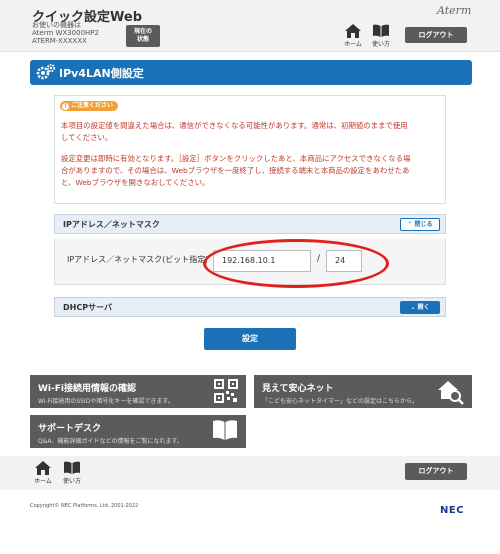 The image size is (500, 554). I want to click on chevron-down-icon: ⌄, so click(413, 307).